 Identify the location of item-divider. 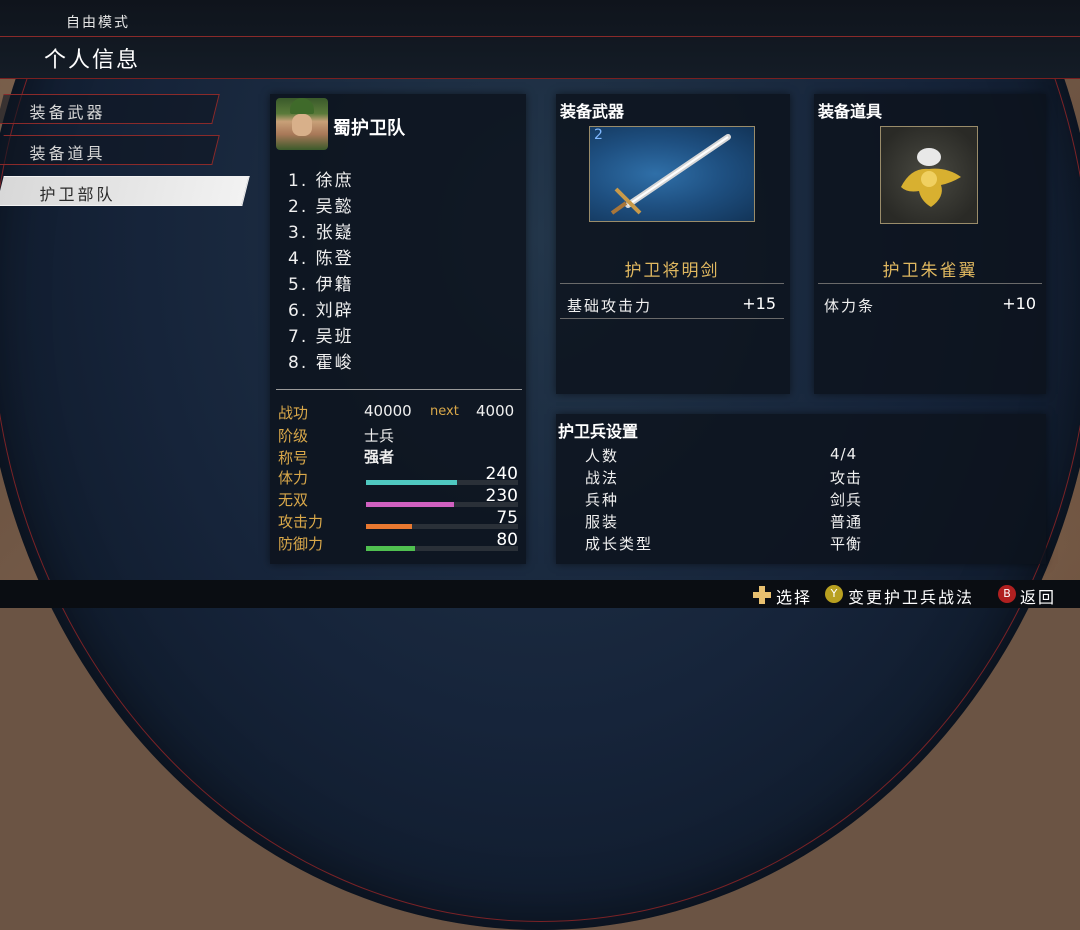
(930, 283).